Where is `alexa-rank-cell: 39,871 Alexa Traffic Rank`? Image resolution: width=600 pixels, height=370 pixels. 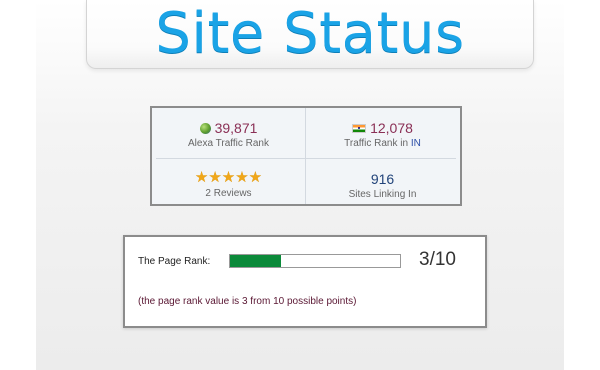
alexa-rank-cell: 39,871 Alexa Traffic Rank is located at coordinates (228, 132).